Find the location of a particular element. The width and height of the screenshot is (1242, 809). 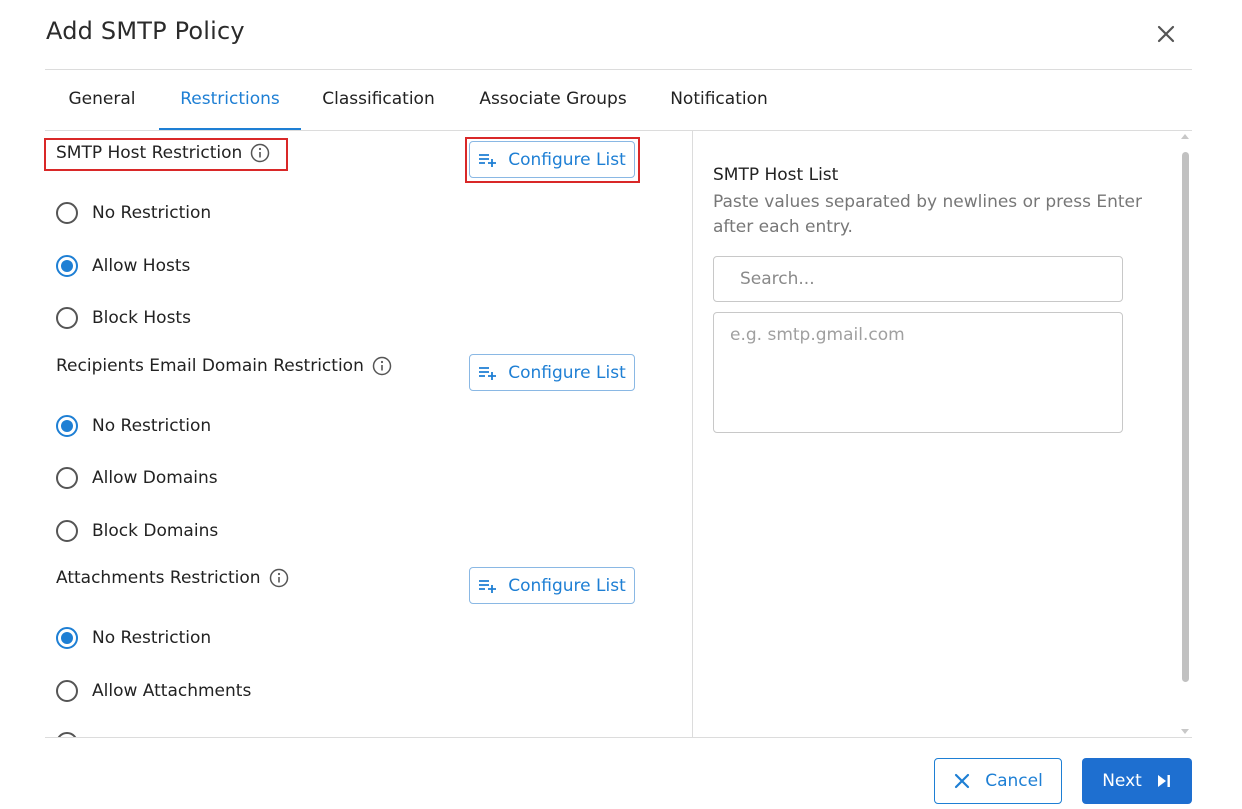

radio-allow-domains: Allow Domains is located at coordinates (137, 478).